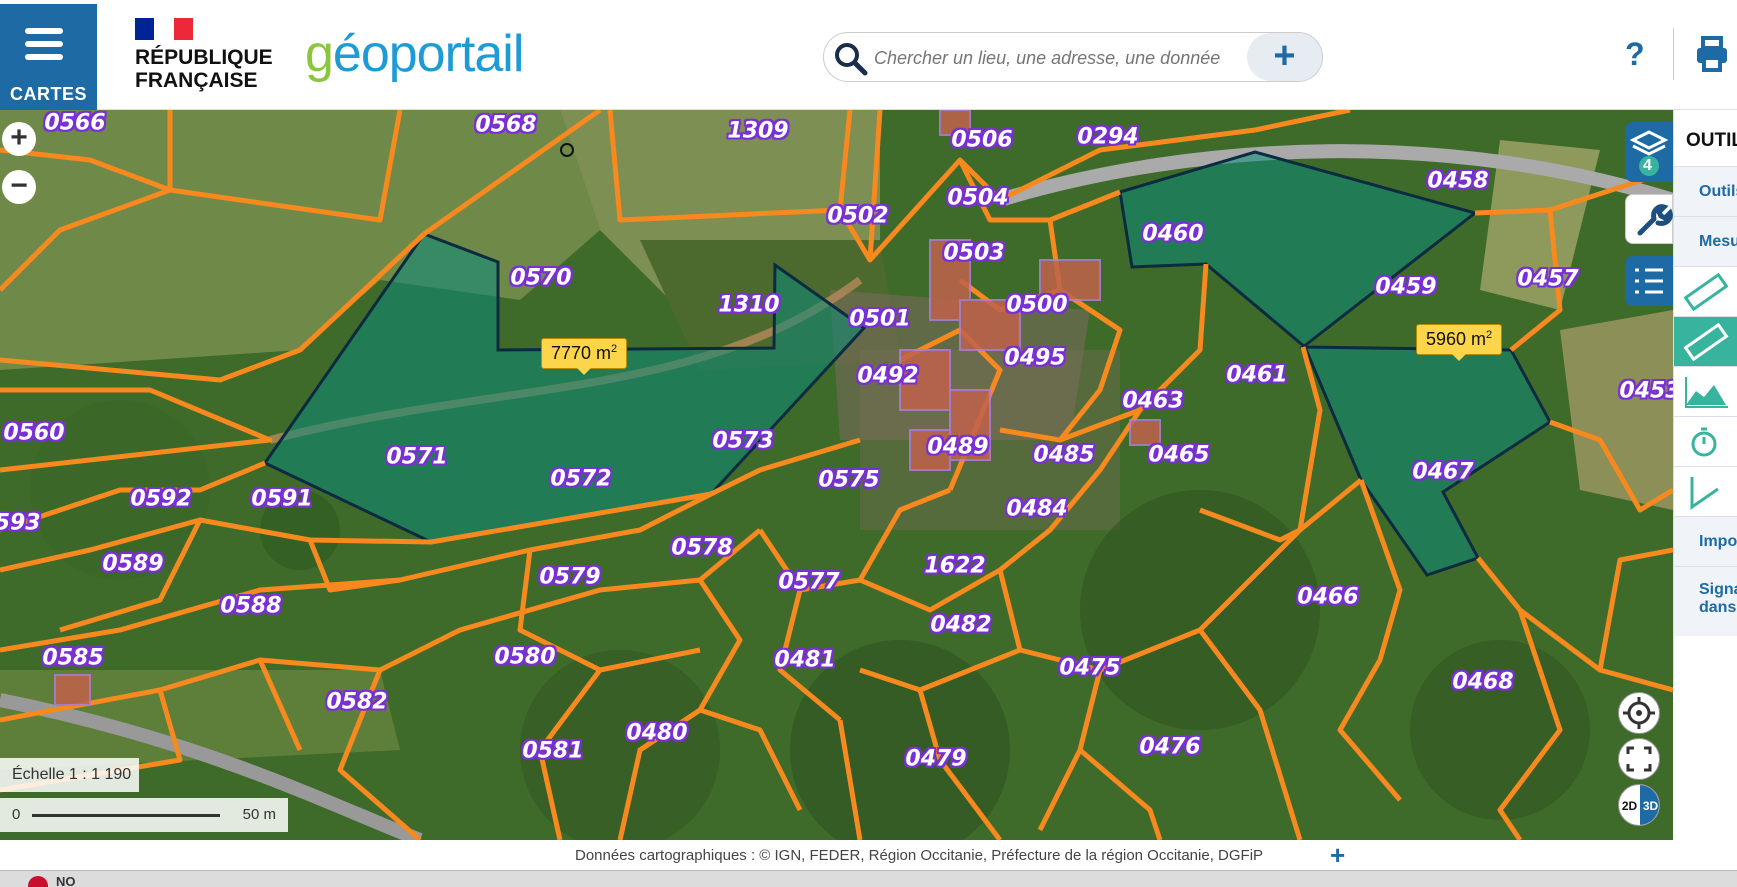 This screenshot has height=887, width=1737. Describe the element at coordinates (1482, 682) in the screenshot. I see `parcel-label: 0468` at that location.